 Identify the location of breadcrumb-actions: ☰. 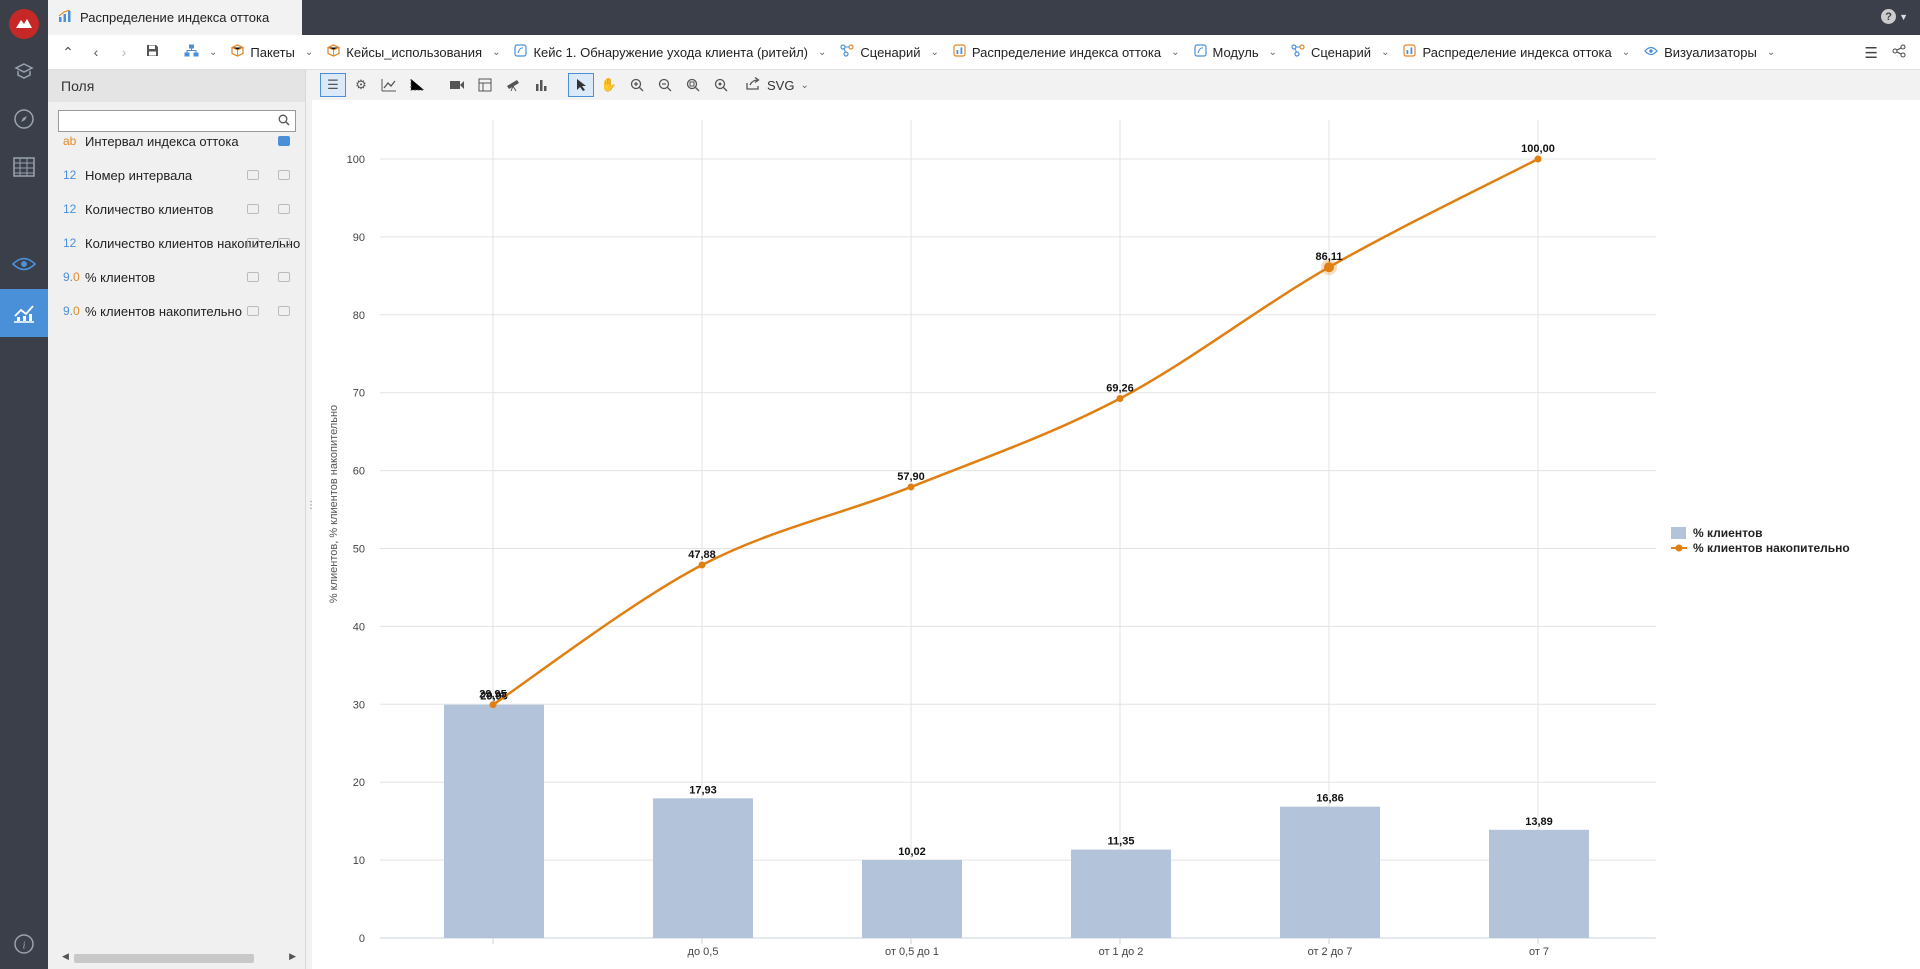
(1885, 53).